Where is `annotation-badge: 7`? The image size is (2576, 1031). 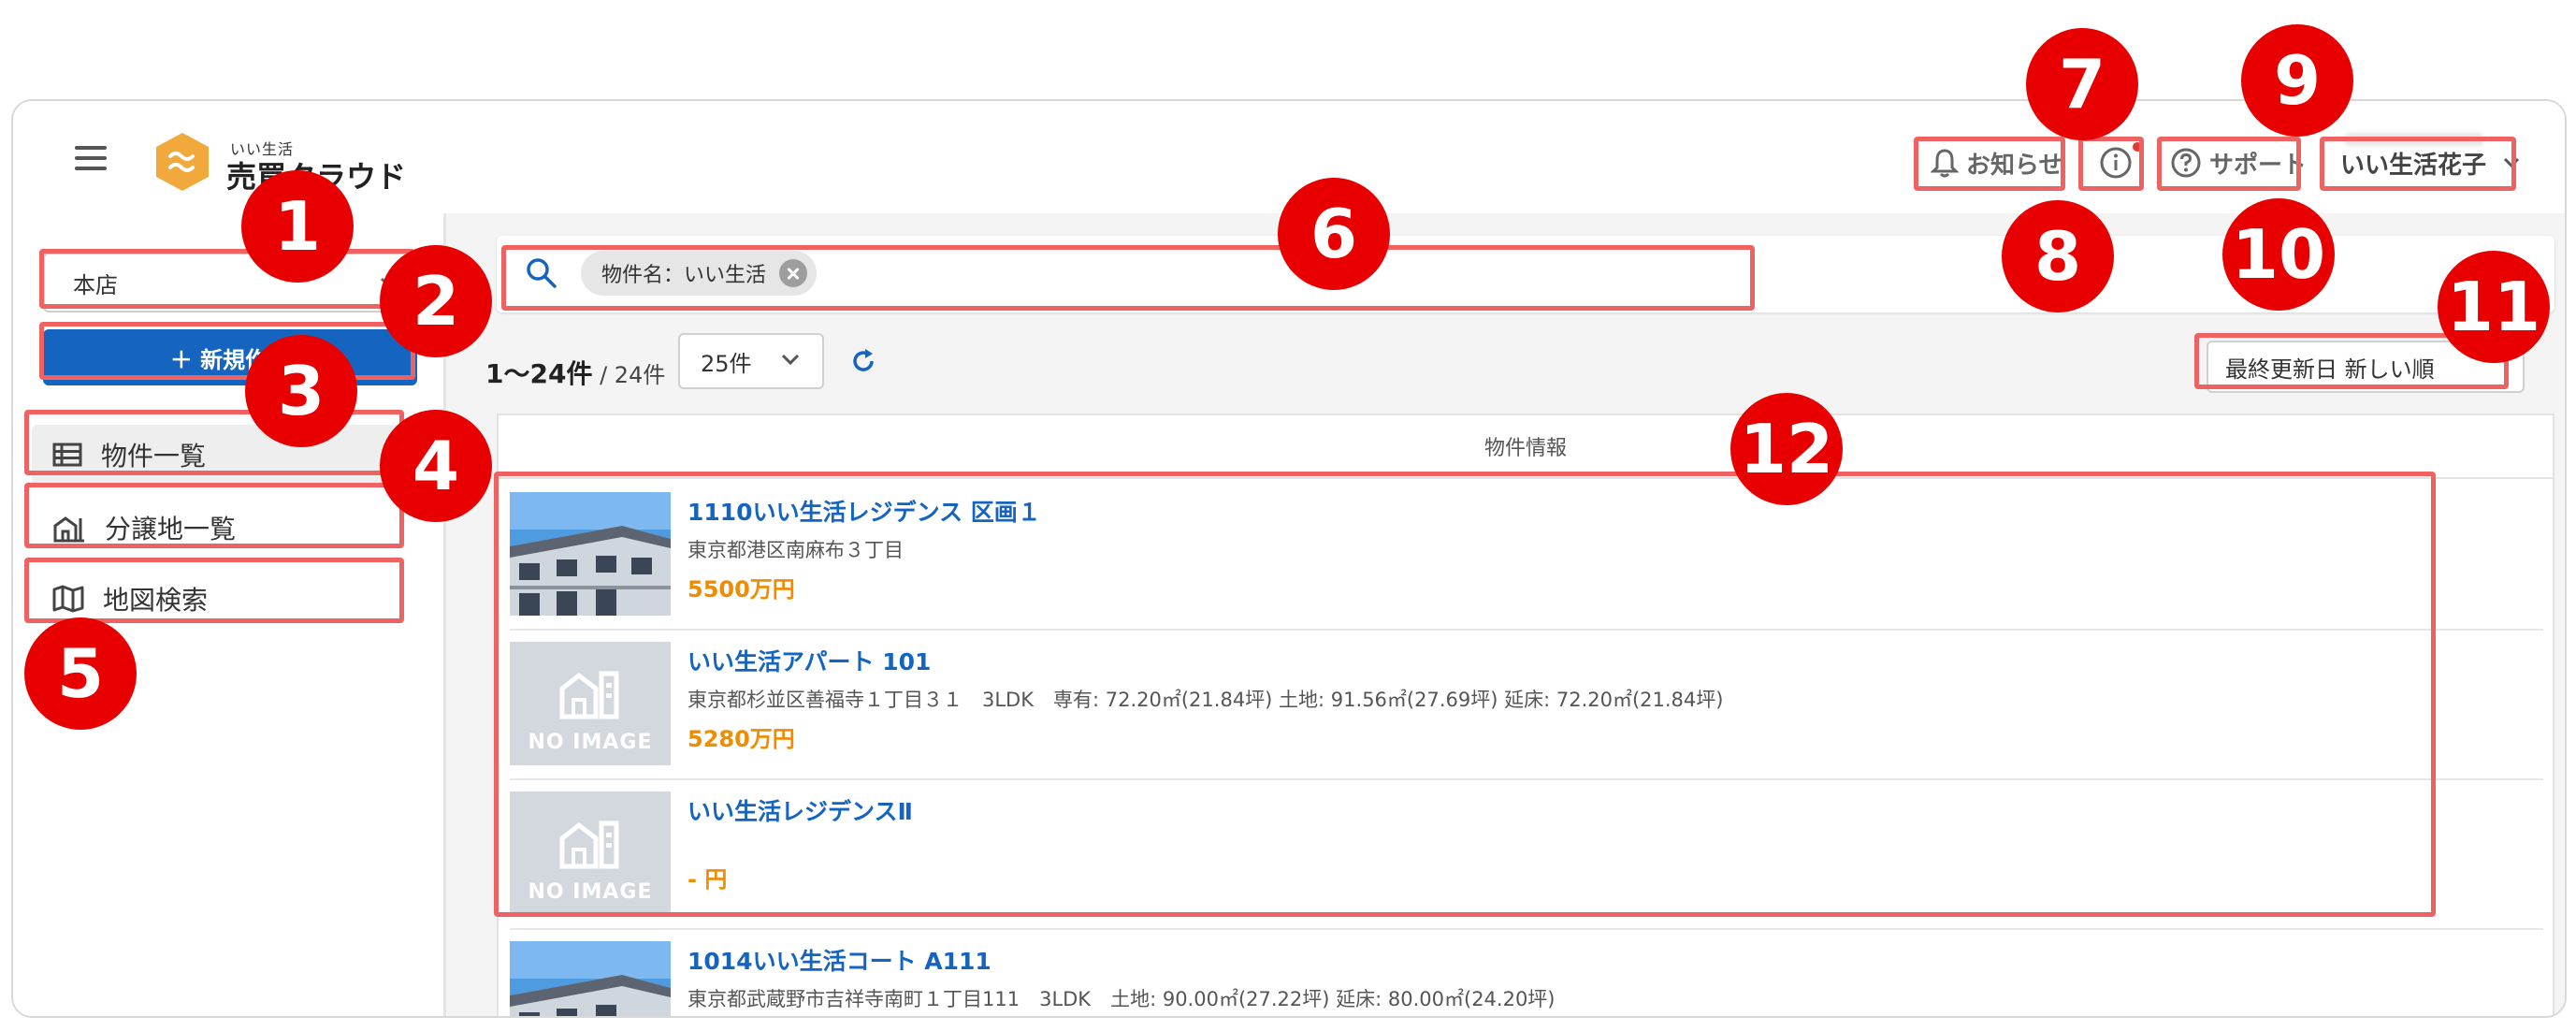
annotation-badge: 7 is located at coordinates (2082, 84).